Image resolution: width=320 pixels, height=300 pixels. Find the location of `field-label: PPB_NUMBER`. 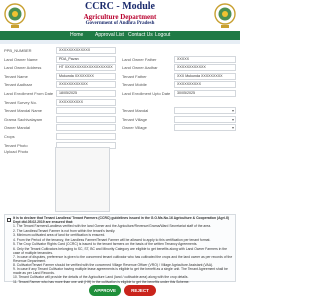

field-label: PPB_NUMBER is located at coordinates (18, 50).